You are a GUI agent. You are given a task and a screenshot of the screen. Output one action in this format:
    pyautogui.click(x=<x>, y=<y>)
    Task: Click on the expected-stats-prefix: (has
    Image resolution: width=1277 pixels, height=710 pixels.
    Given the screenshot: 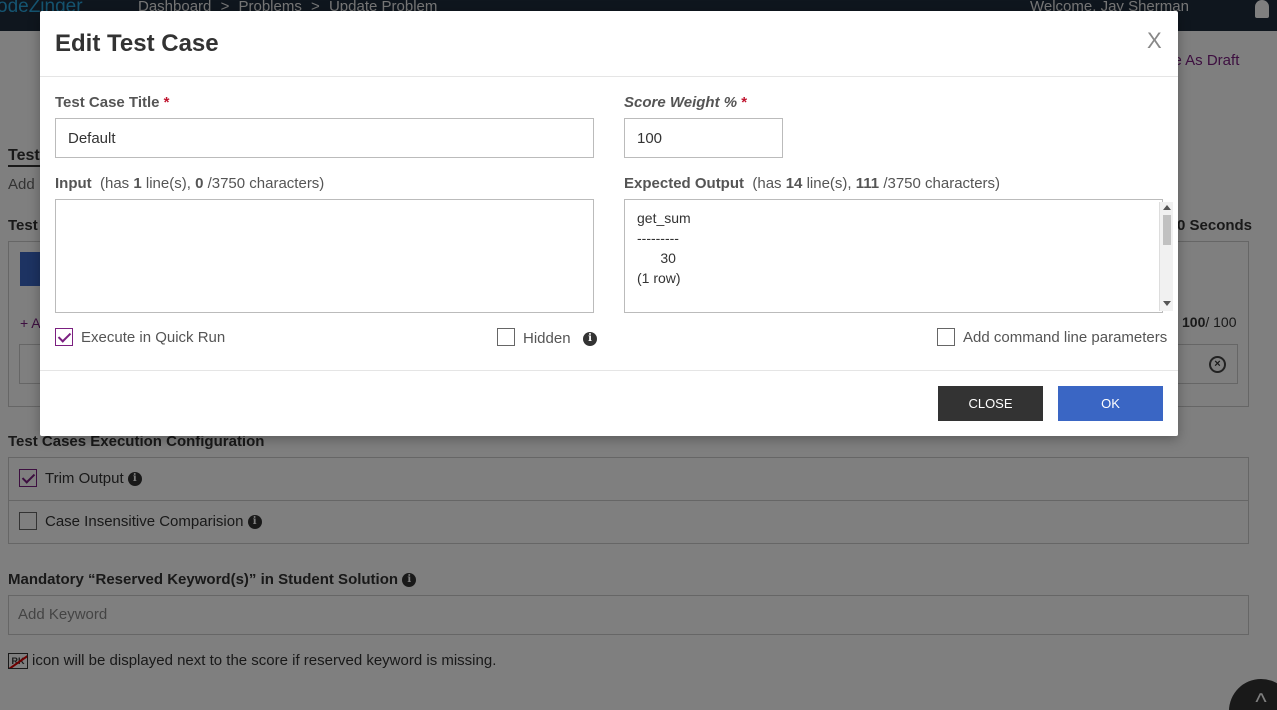 What is the action you would take?
    pyautogui.click(x=767, y=183)
    